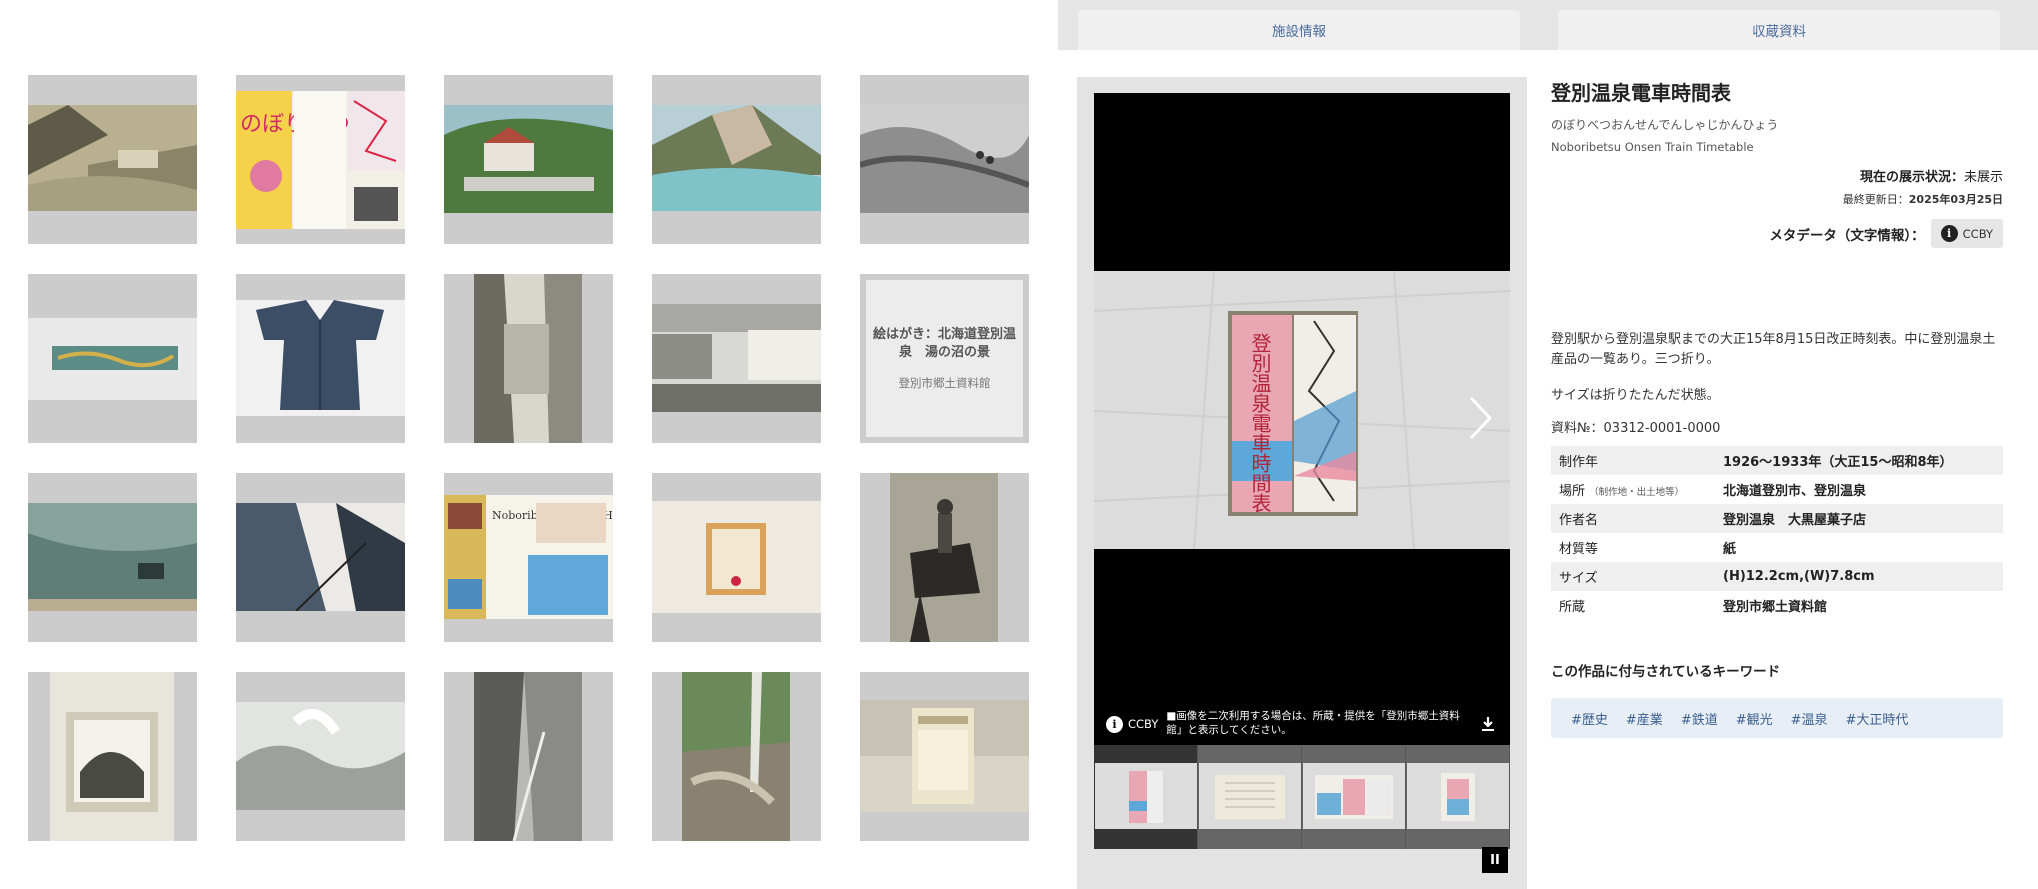 This screenshot has height=889, width=2038. Describe the element at coordinates (1635, 396) in the screenshot. I see `size-note: サイズは折りたたんだ状態。` at that location.